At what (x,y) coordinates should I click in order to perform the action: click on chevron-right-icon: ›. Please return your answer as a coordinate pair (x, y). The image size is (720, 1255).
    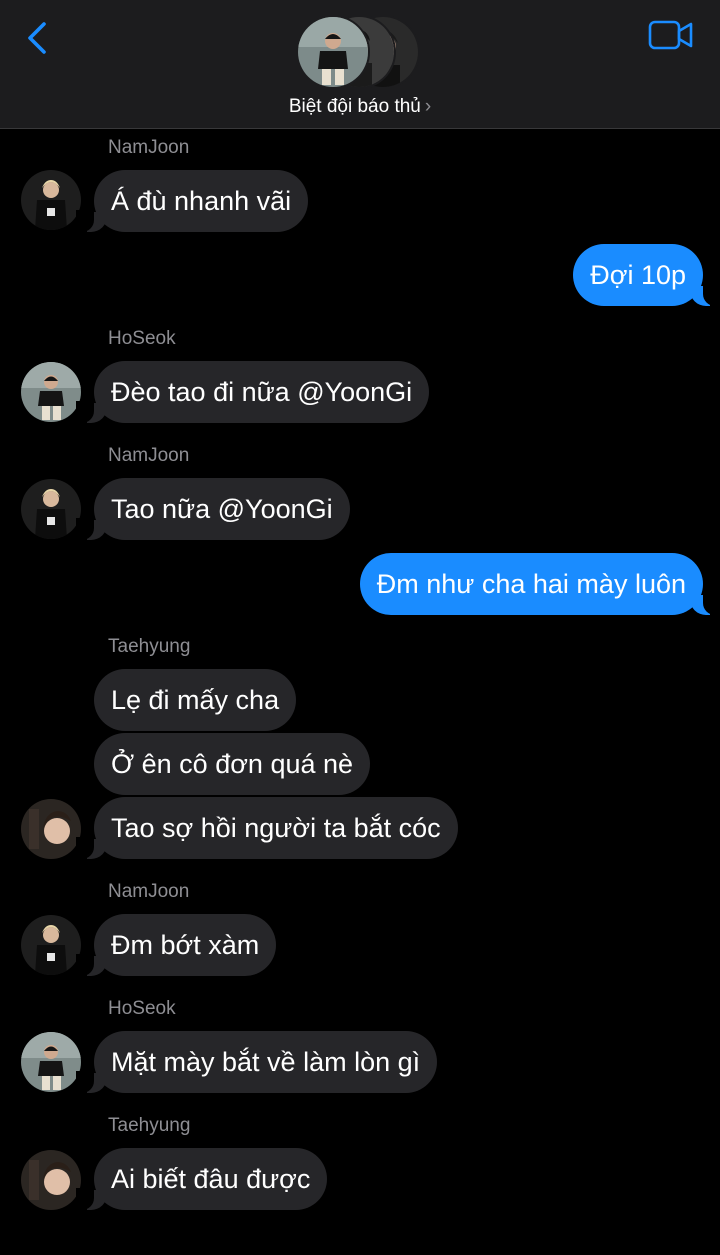
    Looking at the image, I should click on (428, 106).